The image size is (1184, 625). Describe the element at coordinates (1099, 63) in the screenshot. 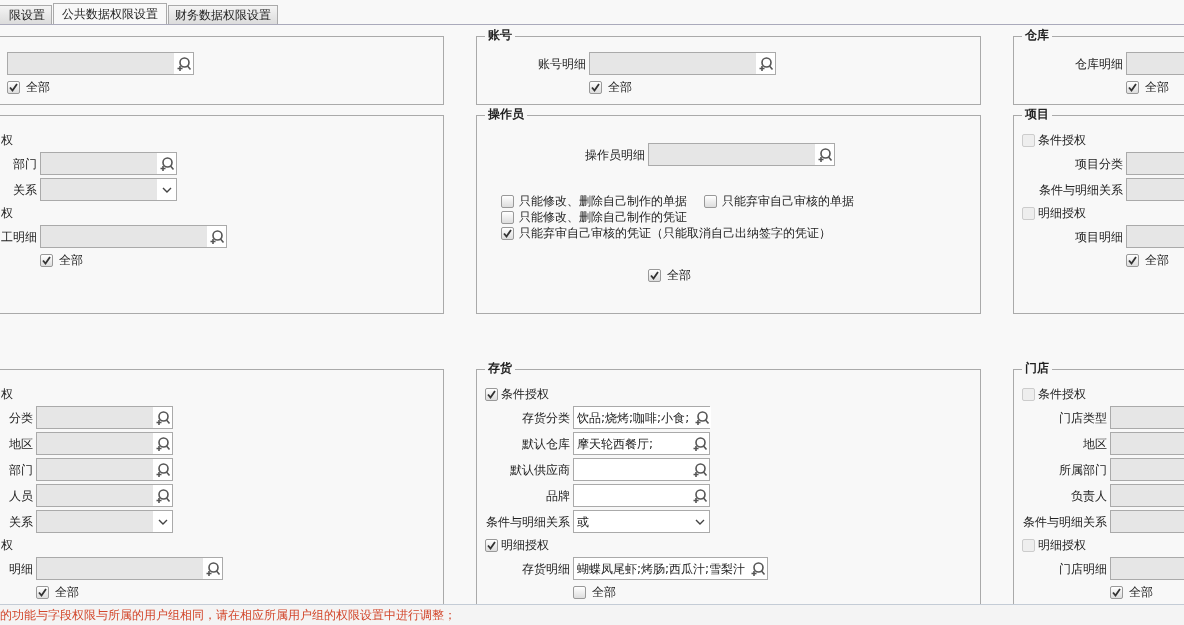

I see `field-label: 仓库明细` at that location.